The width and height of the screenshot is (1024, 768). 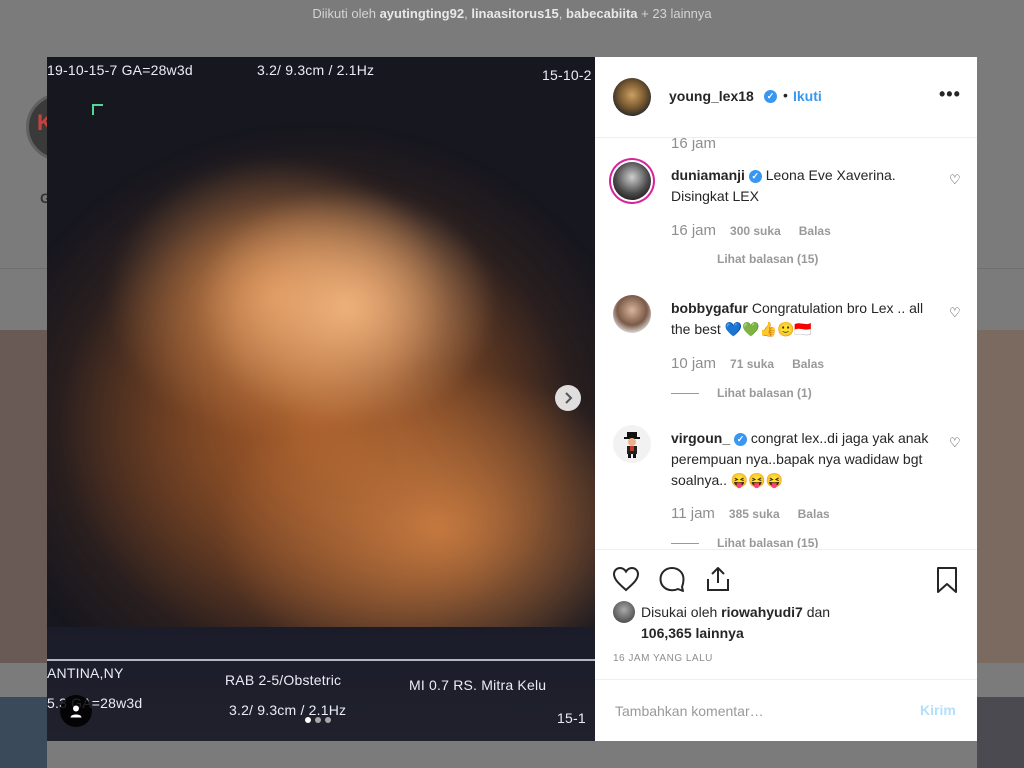 I want to click on bookmark-icon, so click(x=947, y=580).